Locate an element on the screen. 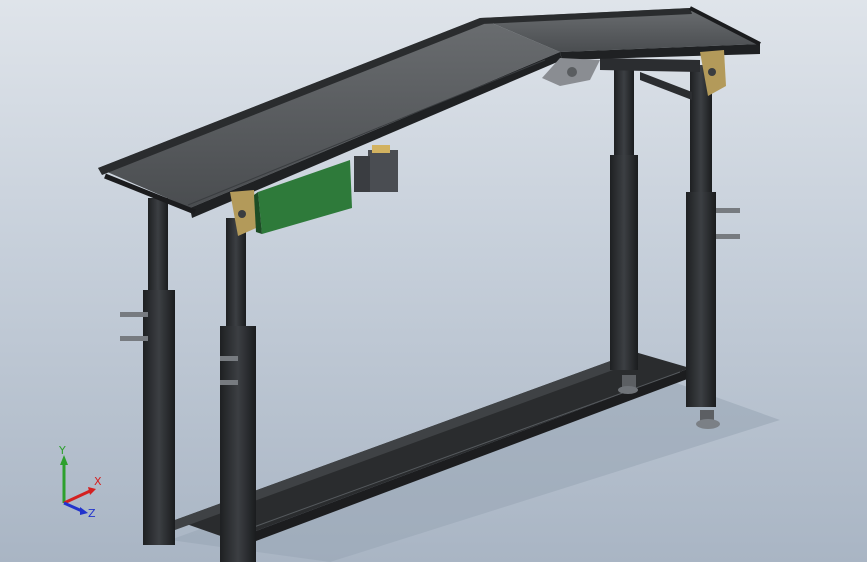 The width and height of the screenshot is (867, 562). z-axis-label: Z is located at coordinates (92, 513).